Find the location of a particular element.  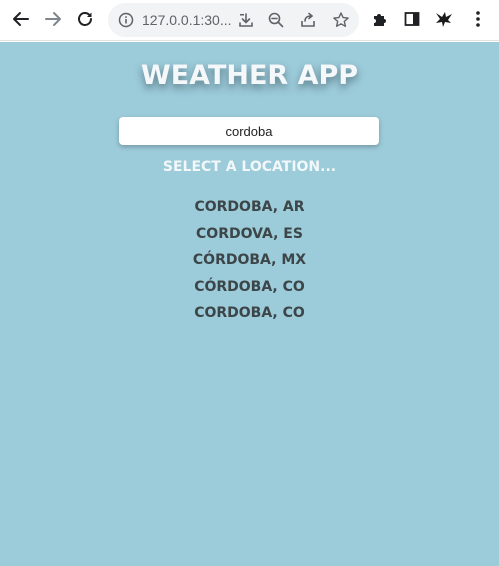

puzzle-icon is located at coordinates (380, 21).